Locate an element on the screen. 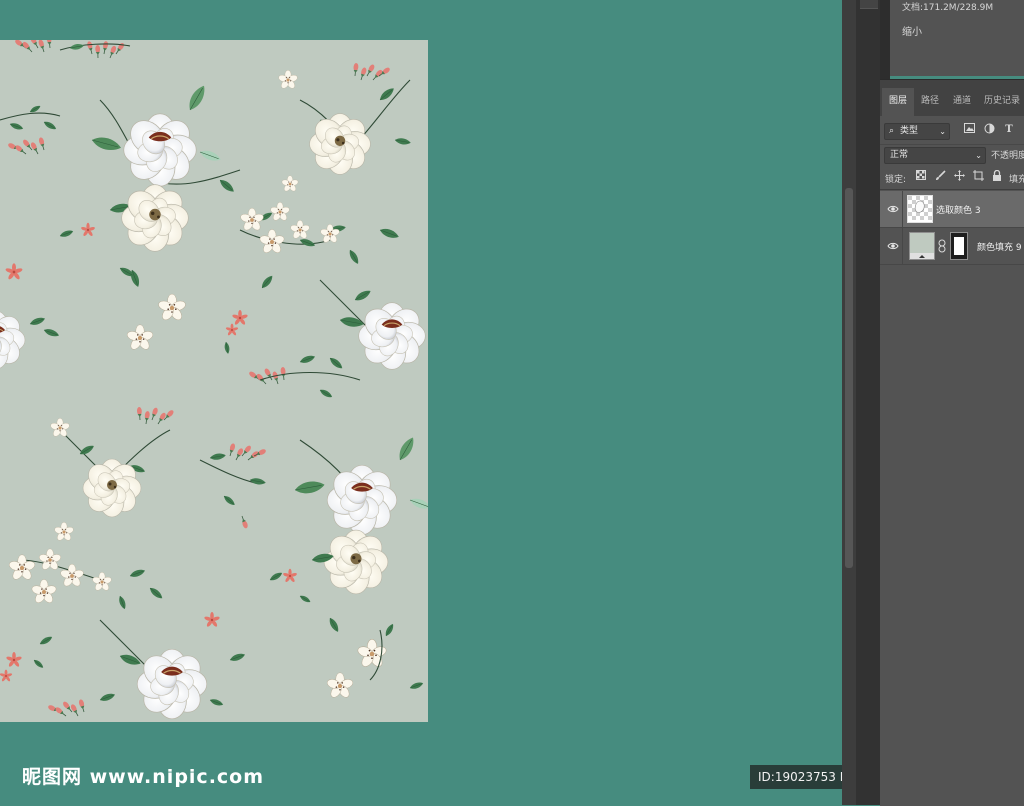  collapse-panels-button is located at coordinates (869, 4).